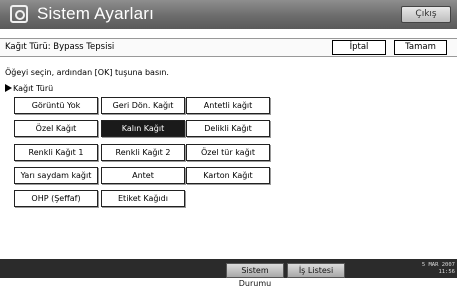 The width and height of the screenshot is (457, 290). Describe the element at coordinates (426, 14) in the screenshot. I see `exit-button: Çıkış` at that location.